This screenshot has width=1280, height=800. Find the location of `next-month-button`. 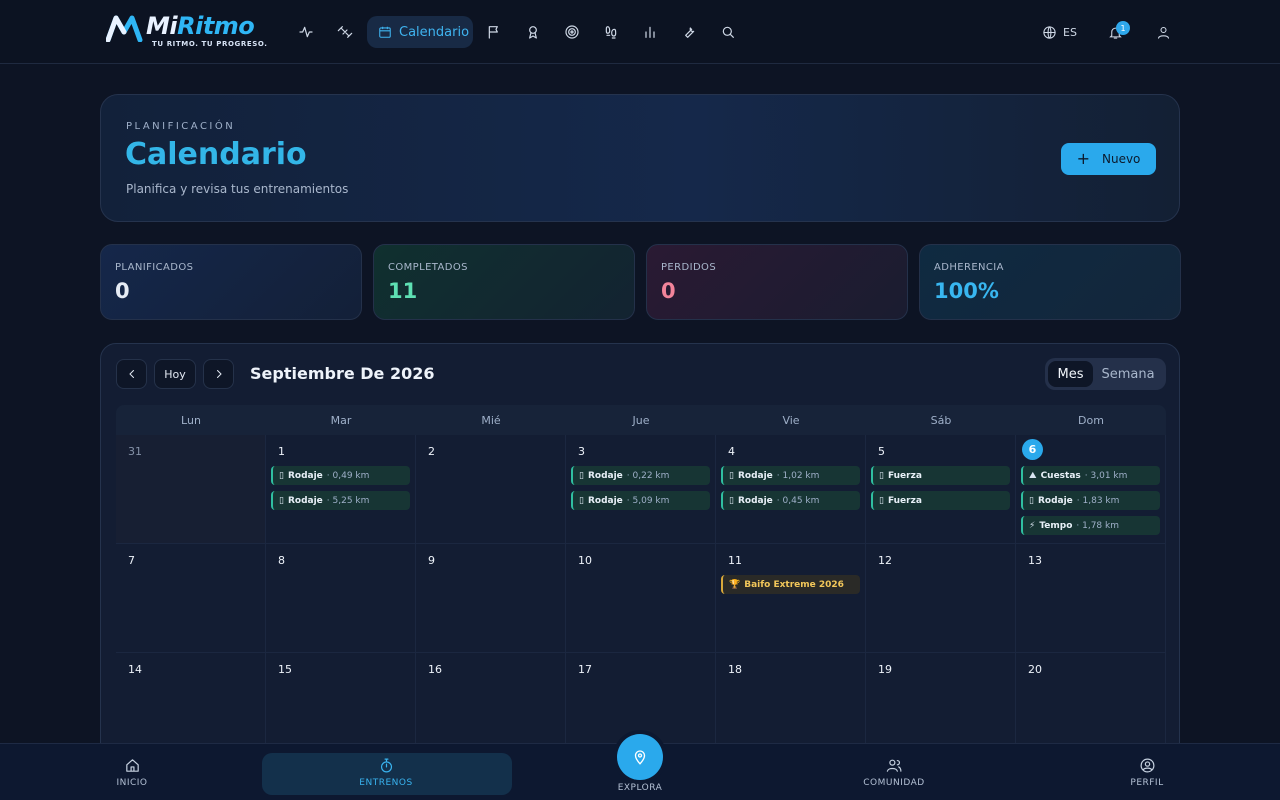

next-month-button is located at coordinates (218, 374).